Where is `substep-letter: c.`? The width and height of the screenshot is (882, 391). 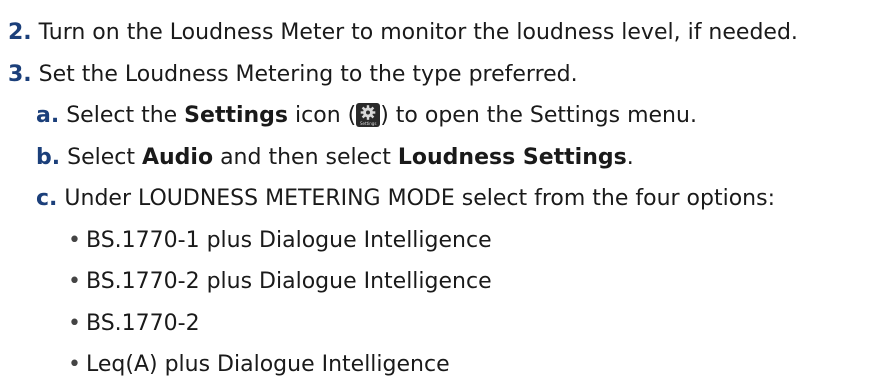 substep-letter: c. is located at coordinates (47, 198).